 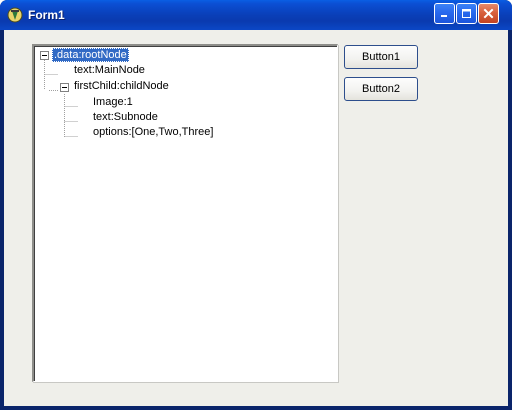 I want to click on maximize-icon, so click(x=466, y=13).